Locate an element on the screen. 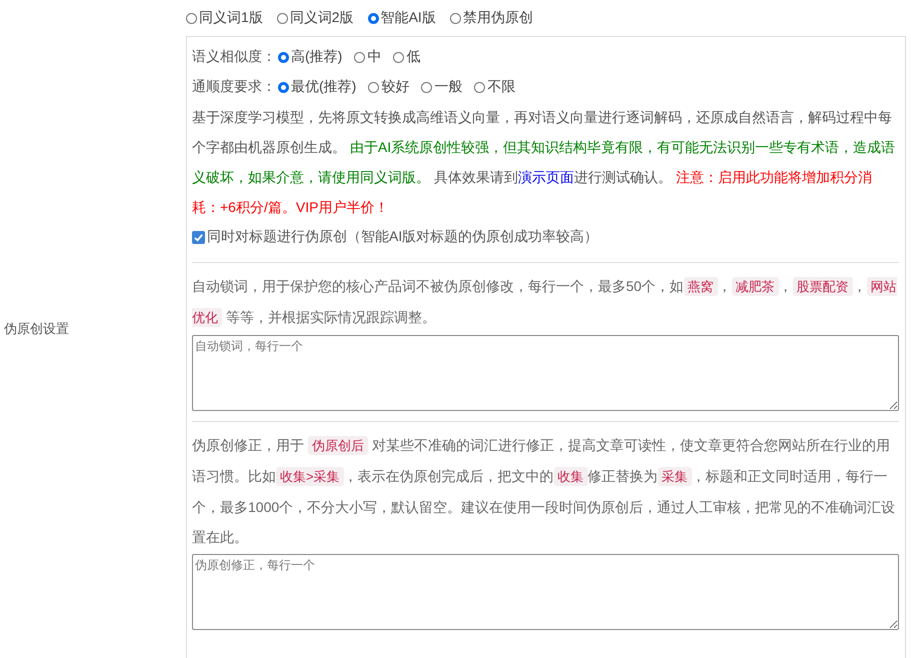  correction-hint: 伪原创修正，用于 伪原创后 对某些不准确的词汇进行修正，提高文章可读性，使文章更符合您网站所在行业的用语习惯。比如 收集>采集 ，表示在伪原创完成后，把文中的 收集 修正替换为 采集 ，标题和正文同时适用，每行一个，最多1000个，不分大小写，默认留空。建议在使用一段时间伪原创后，通过人工审核，把常见的不准确词汇设置在此。 is located at coordinates (544, 491).